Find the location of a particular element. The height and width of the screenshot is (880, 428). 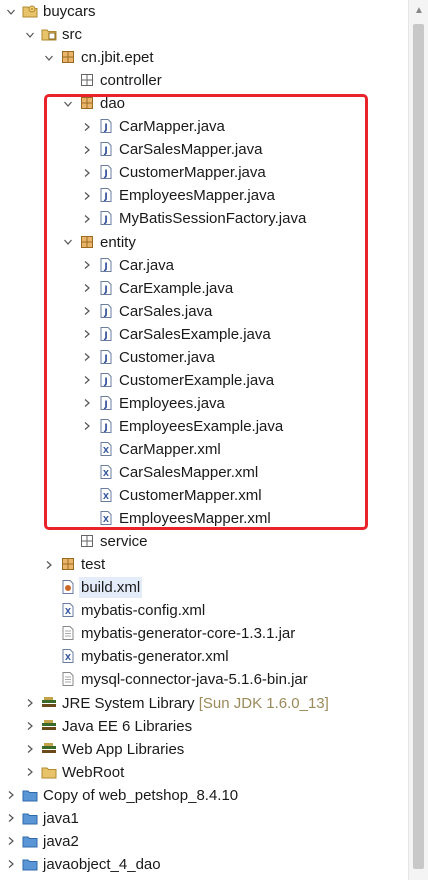

tree-item-label: dao is located at coordinates (113, 104).